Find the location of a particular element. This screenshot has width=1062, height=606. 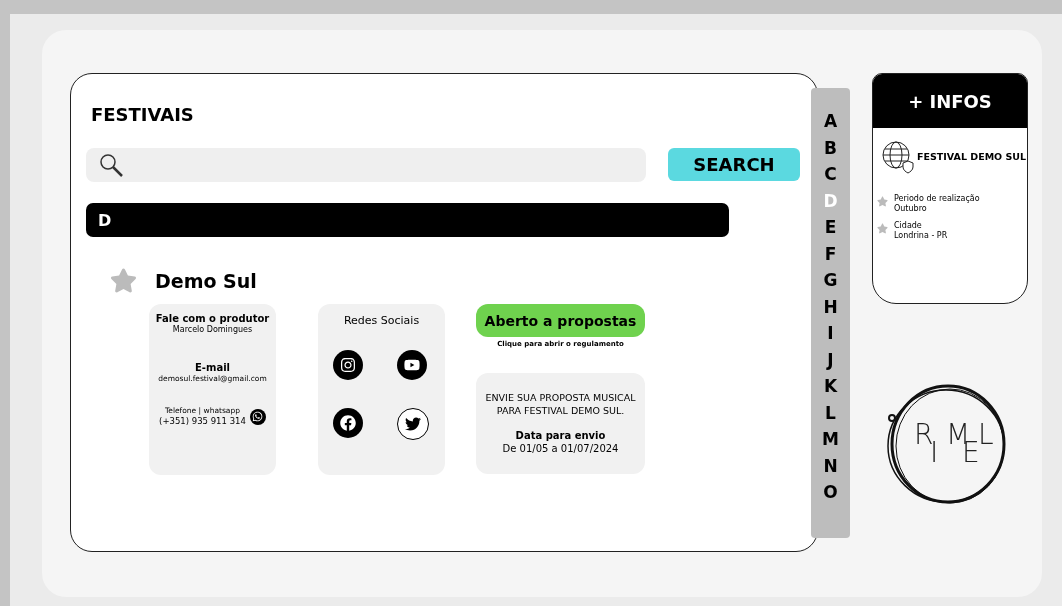

search-icon is located at coordinates (111, 165).